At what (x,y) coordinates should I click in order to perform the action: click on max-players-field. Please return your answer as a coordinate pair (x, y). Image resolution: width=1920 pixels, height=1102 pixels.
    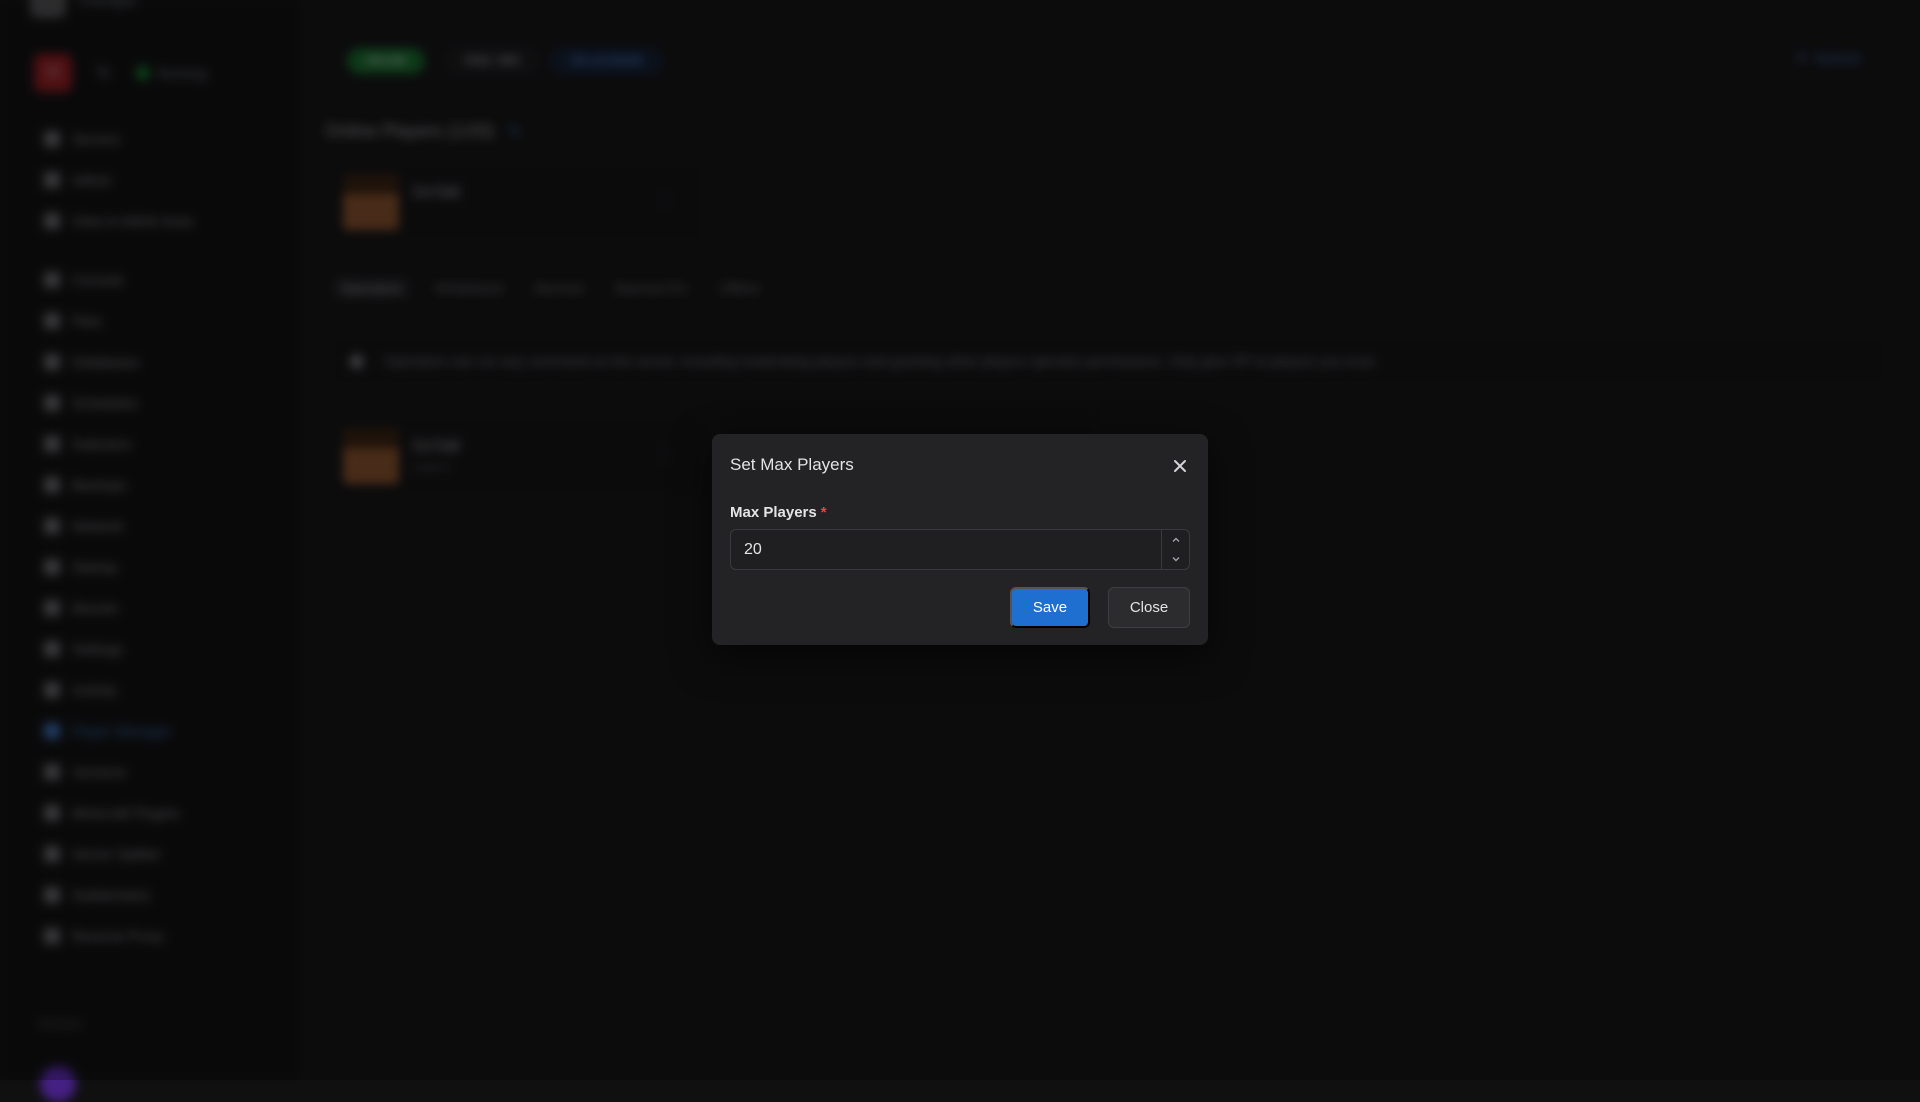
    Looking at the image, I should click on (960, 549).